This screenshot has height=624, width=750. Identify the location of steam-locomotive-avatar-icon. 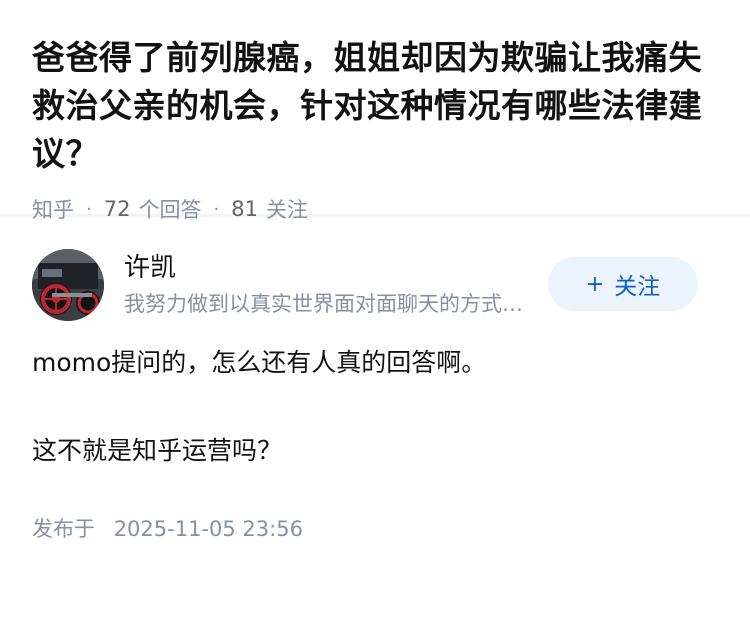
(68, 285).